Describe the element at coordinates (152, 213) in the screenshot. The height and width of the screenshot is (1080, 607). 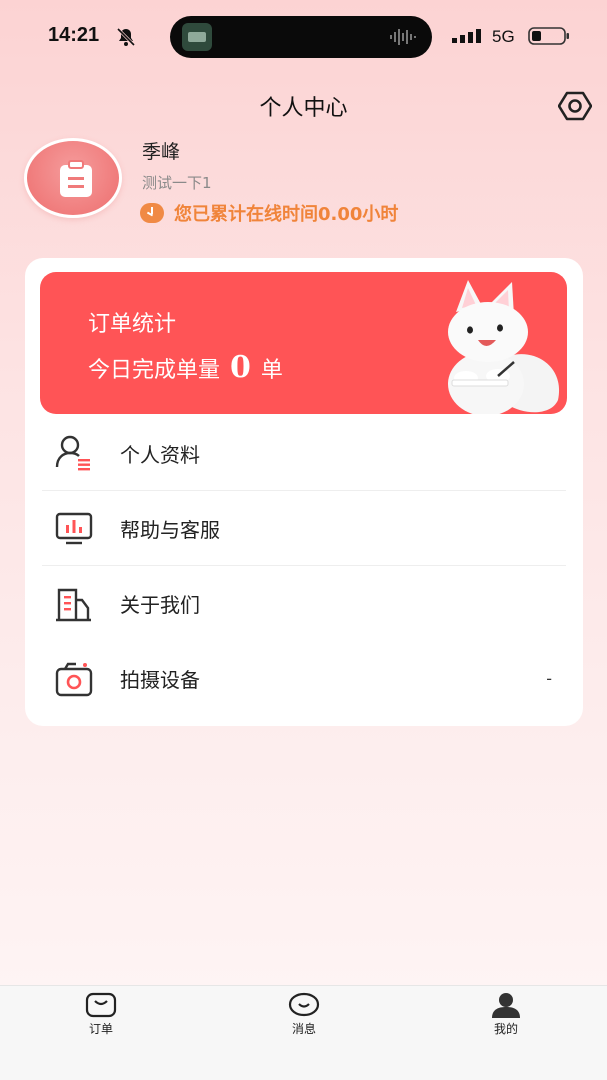
I see `clock-icon` at that location.